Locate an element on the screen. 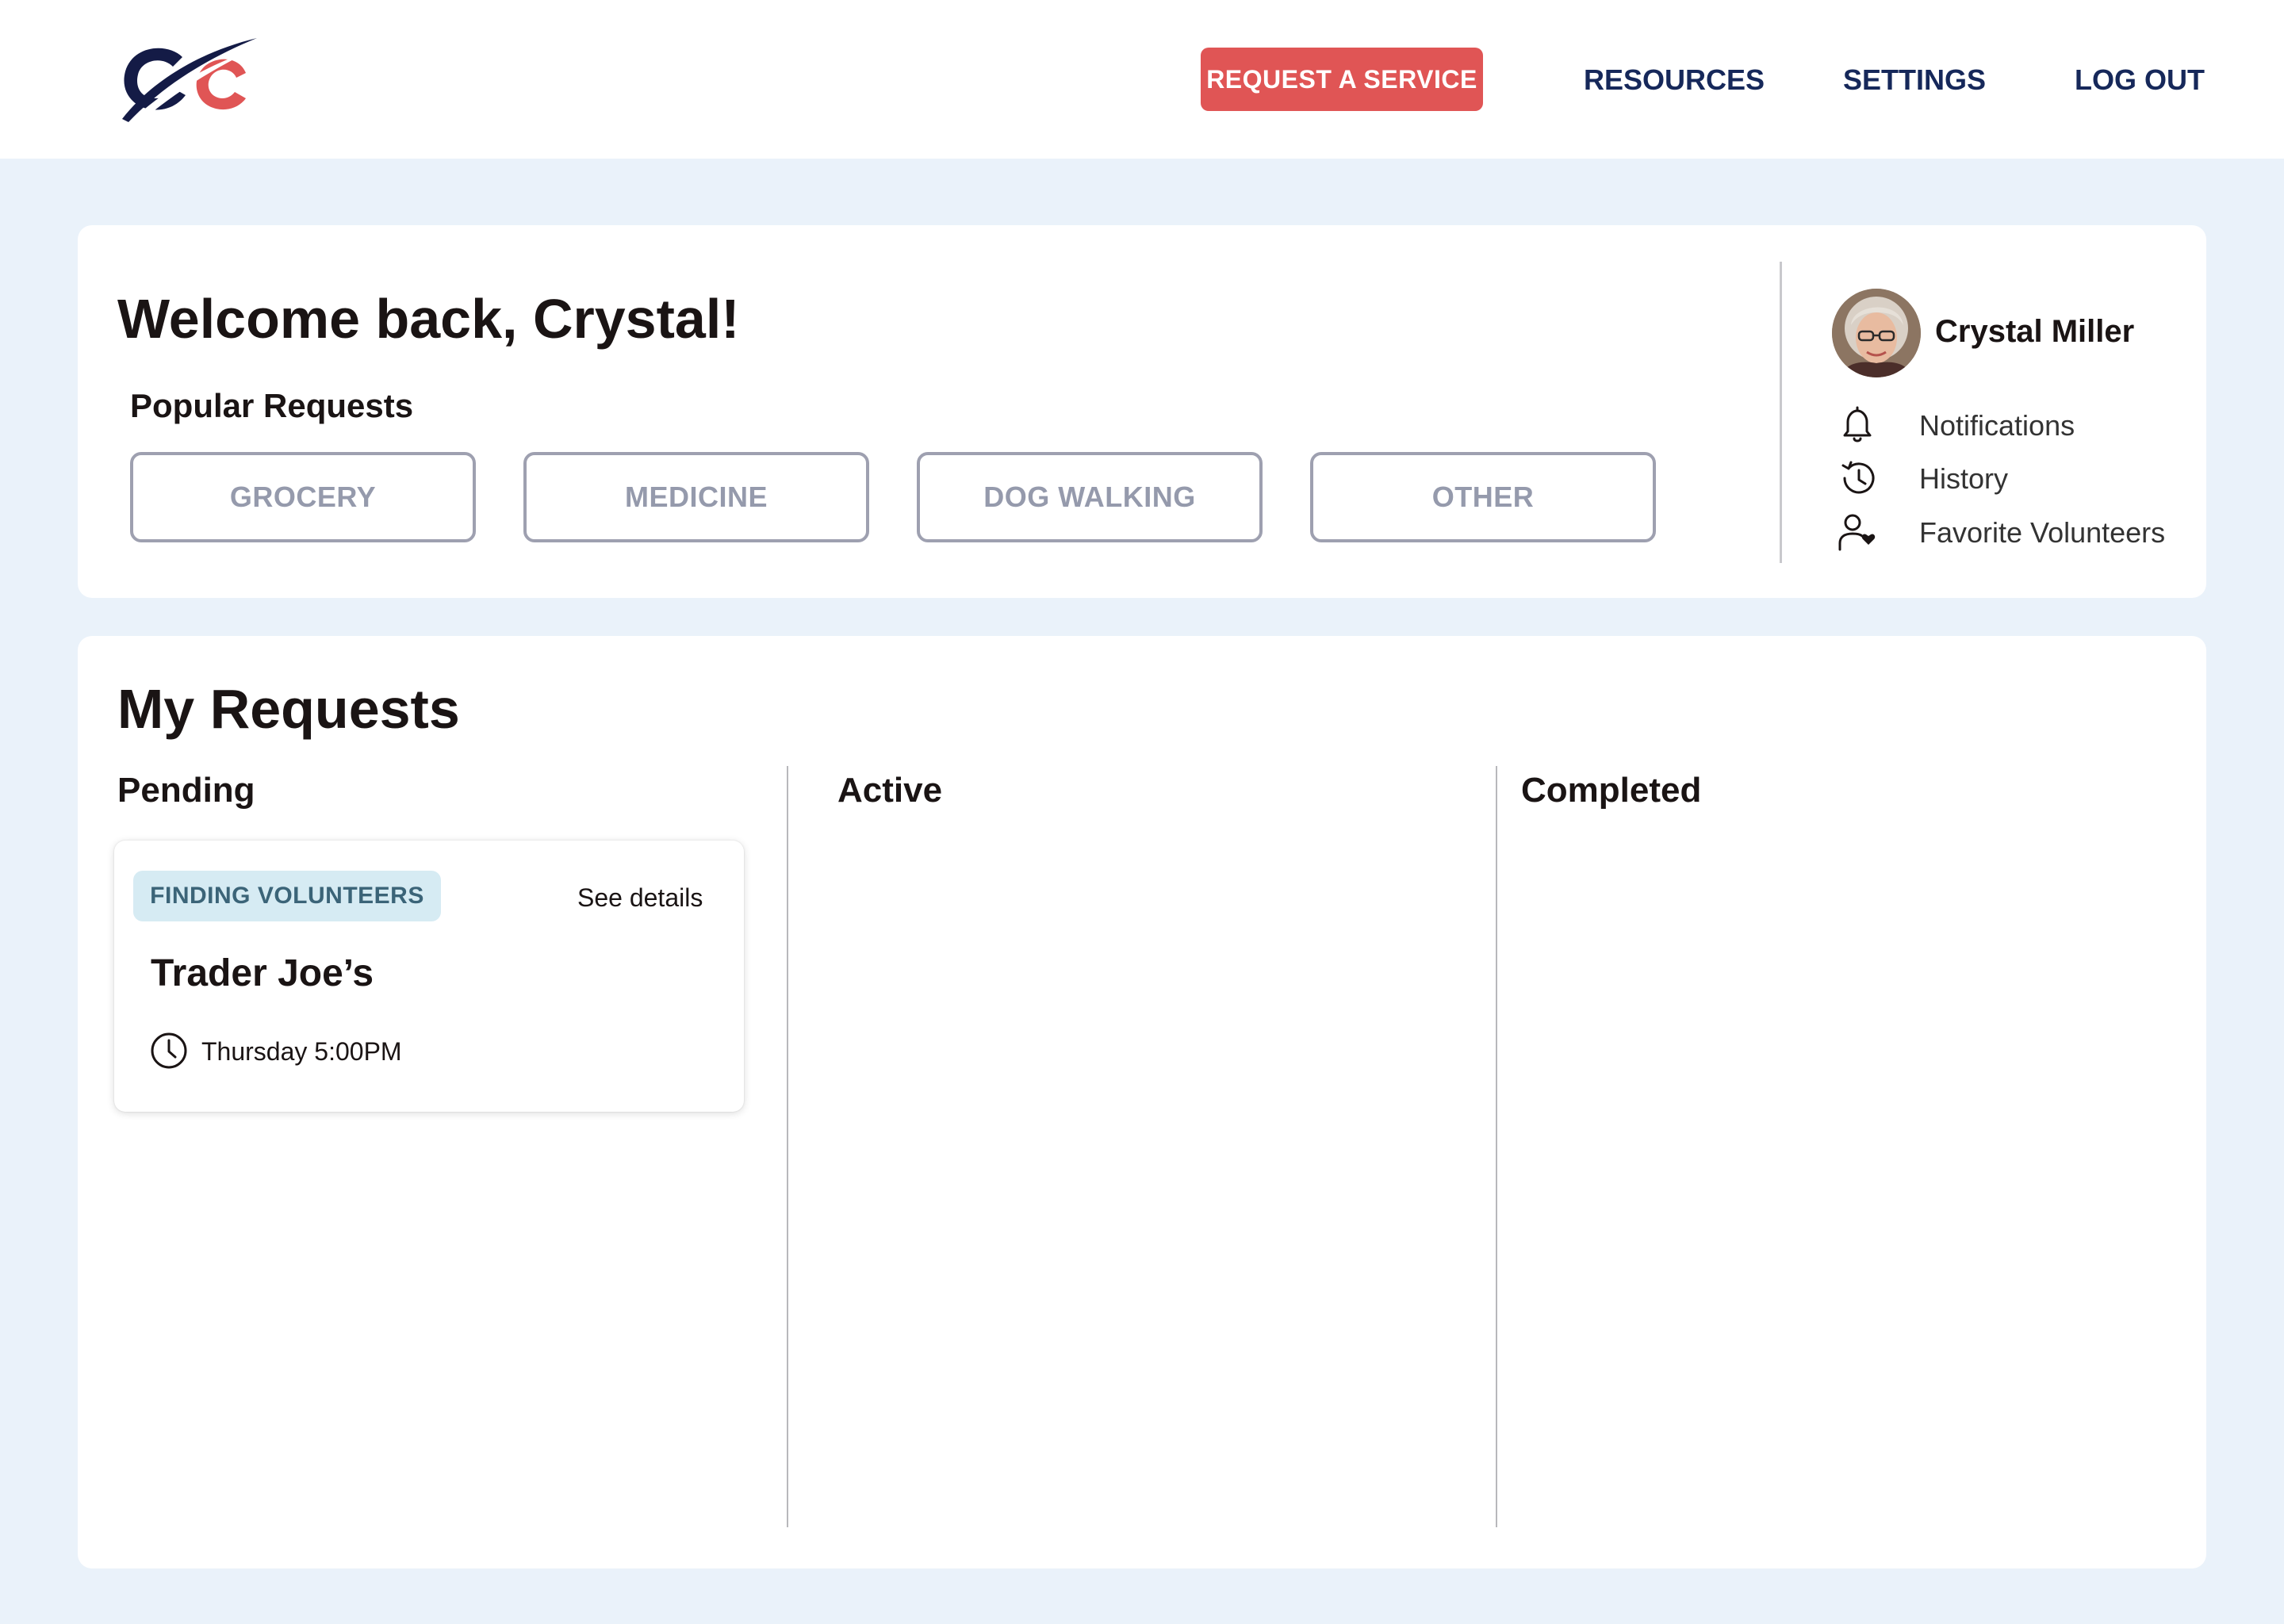 The width and height of the screenshot is (2284, 1624). menu-item-favorite-volunteers: Favorite Volunteers is located at coordinates (2006, 530).